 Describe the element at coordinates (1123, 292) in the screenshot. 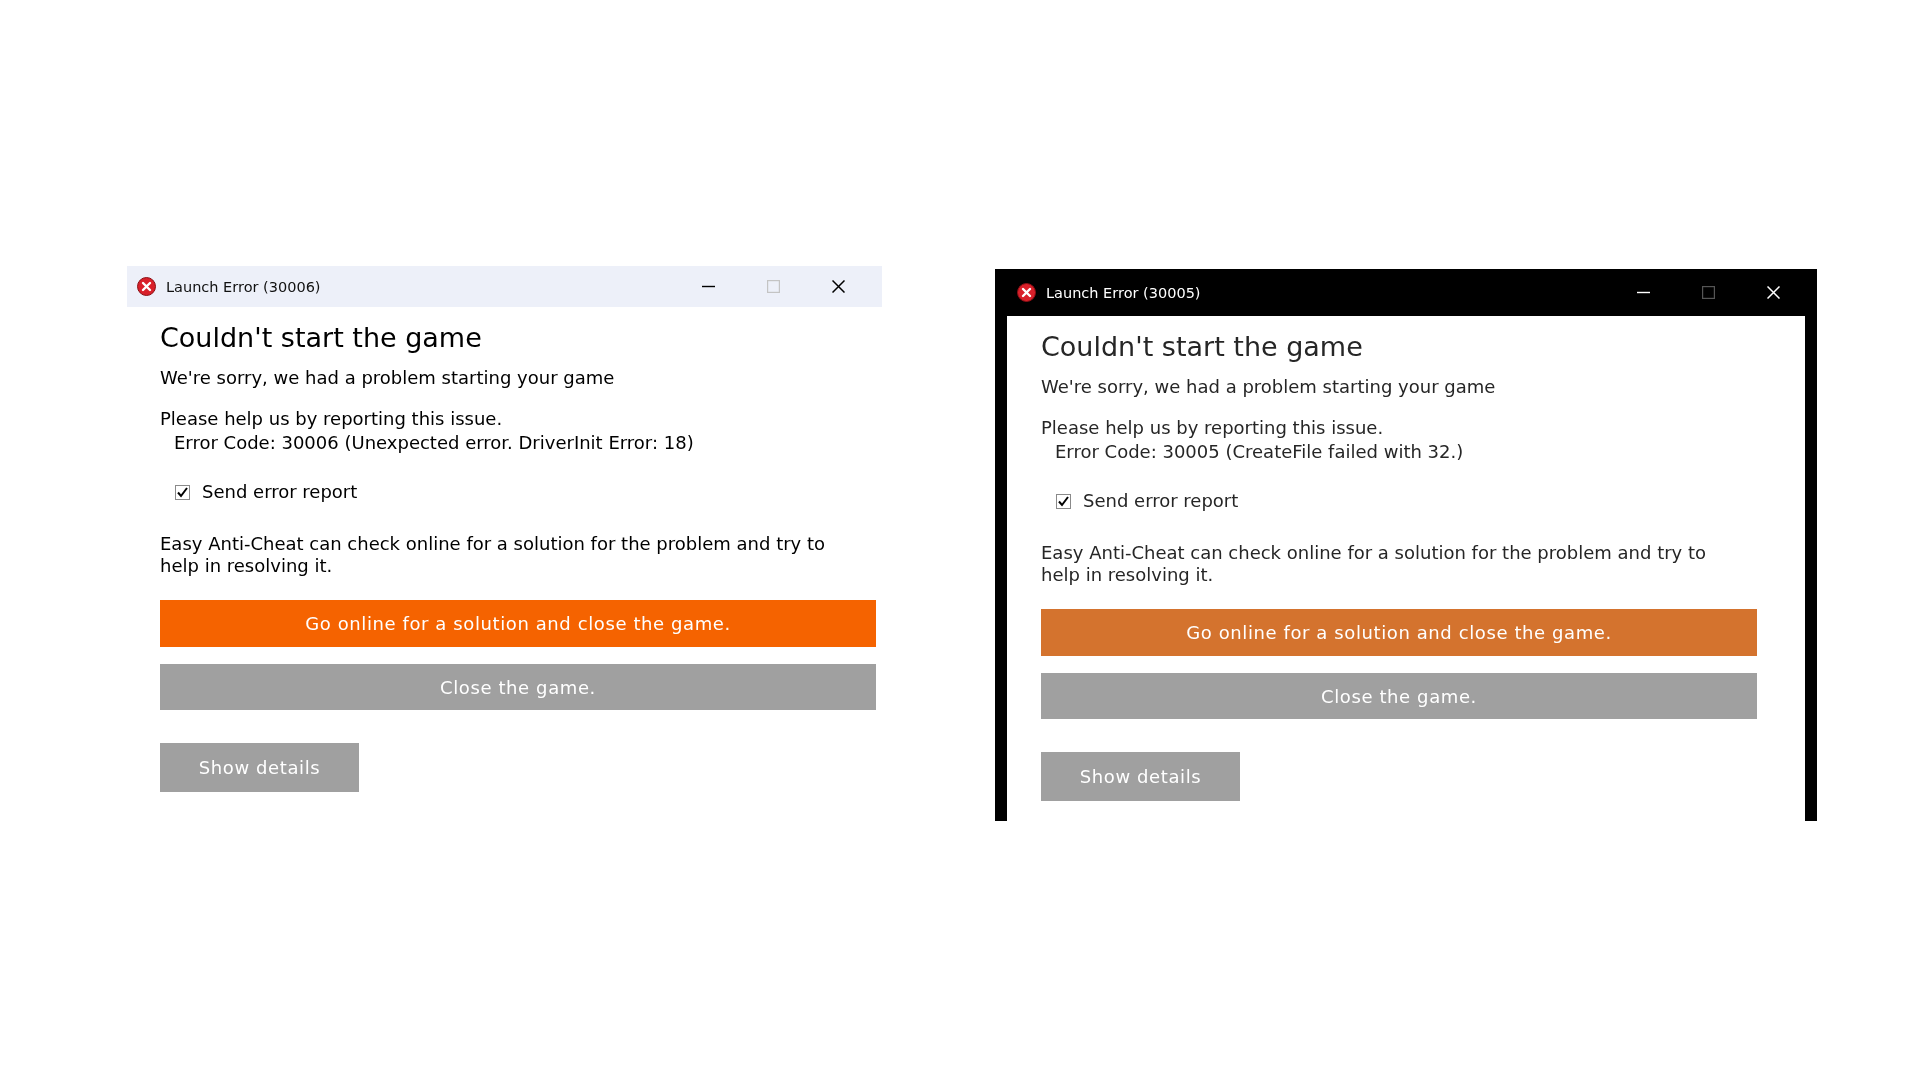

I see `window-title: Launch Error (30005)` at that location.